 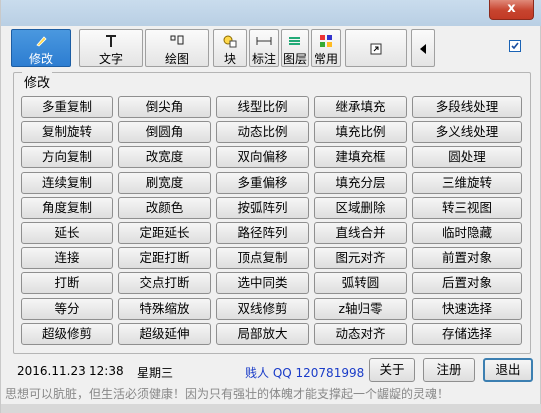 What do you see at coordinates (67, 157) in the screenshot?
I see `function-button: 方向复制` at bounding box center [67, 157].